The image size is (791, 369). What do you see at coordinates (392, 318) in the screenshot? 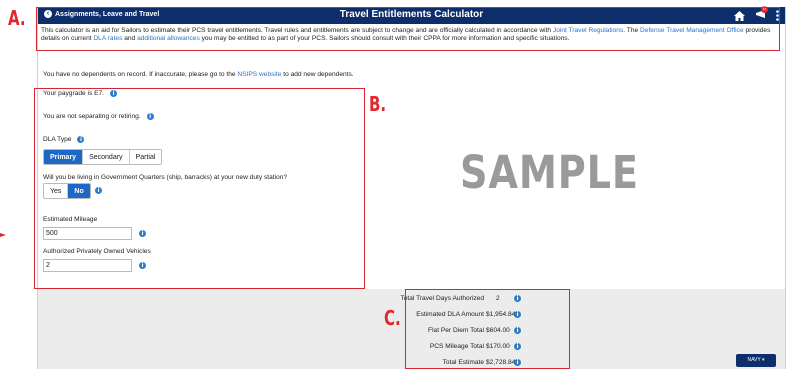
I see `annotation-label-c: C.` at bounding box center [392, 318].